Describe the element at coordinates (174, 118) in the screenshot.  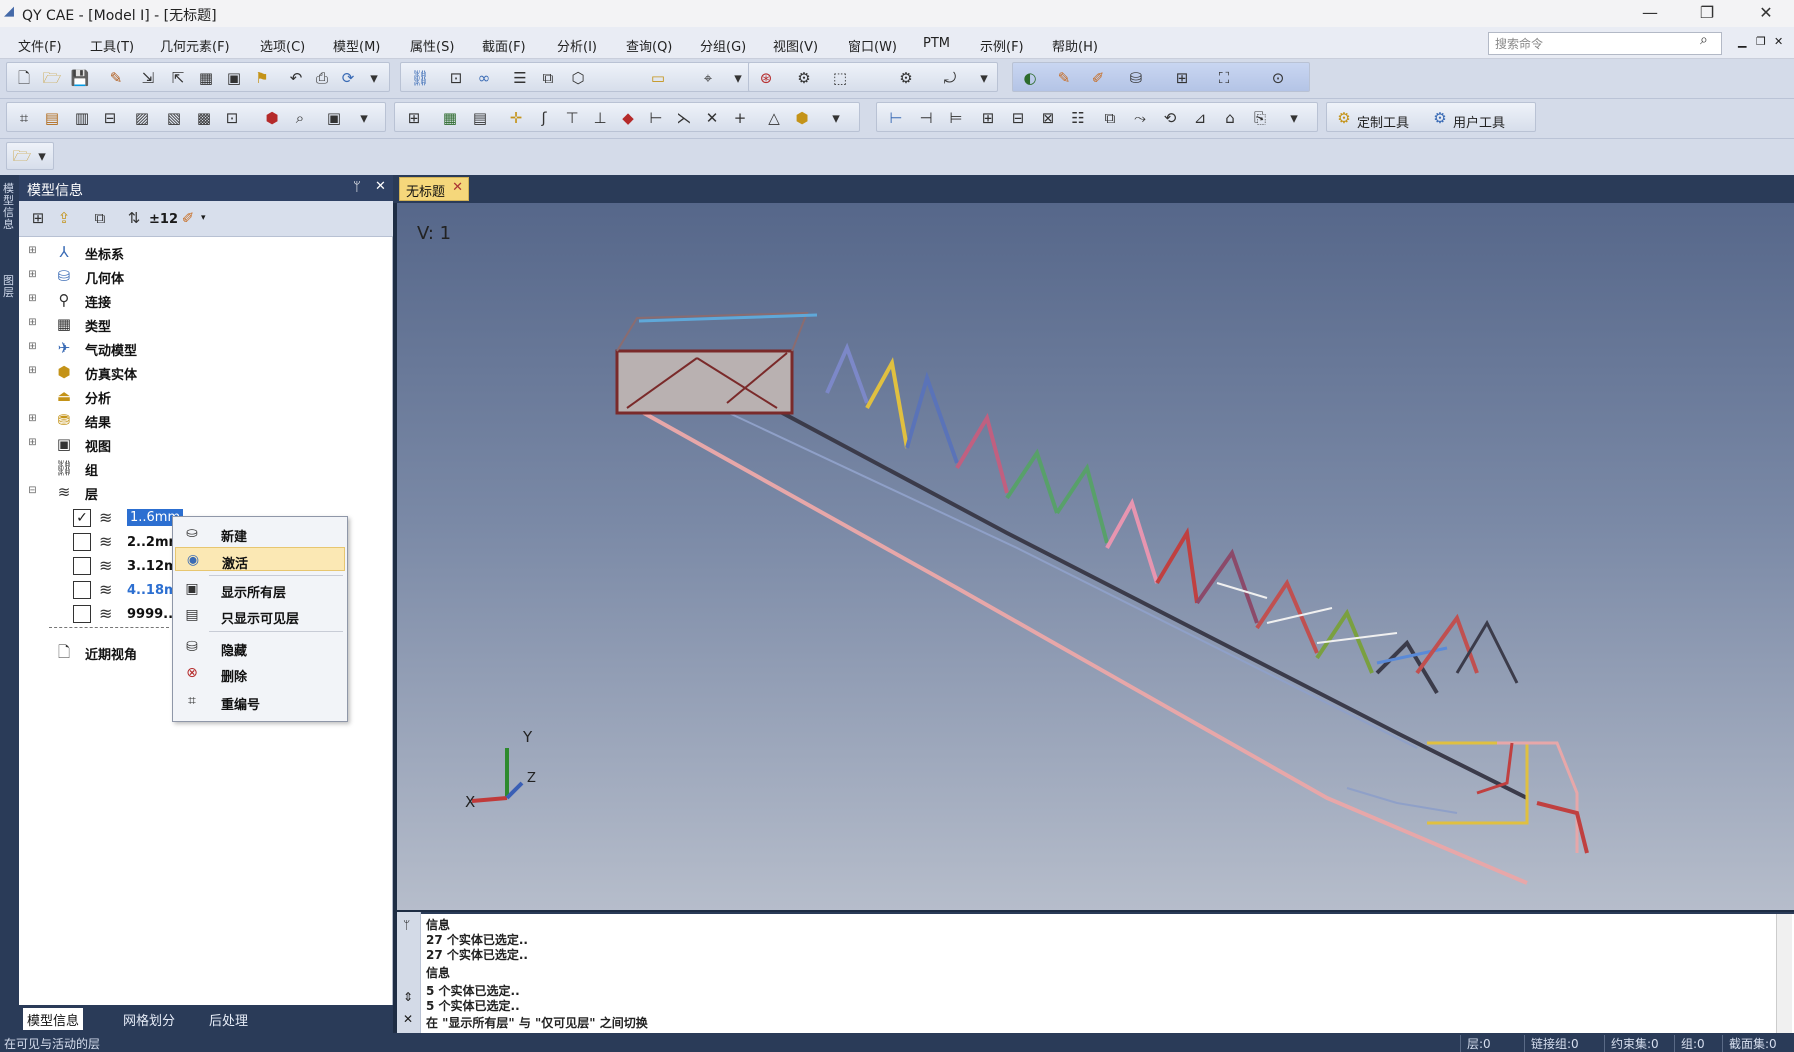
I see `material-icon: ▧` at that location.